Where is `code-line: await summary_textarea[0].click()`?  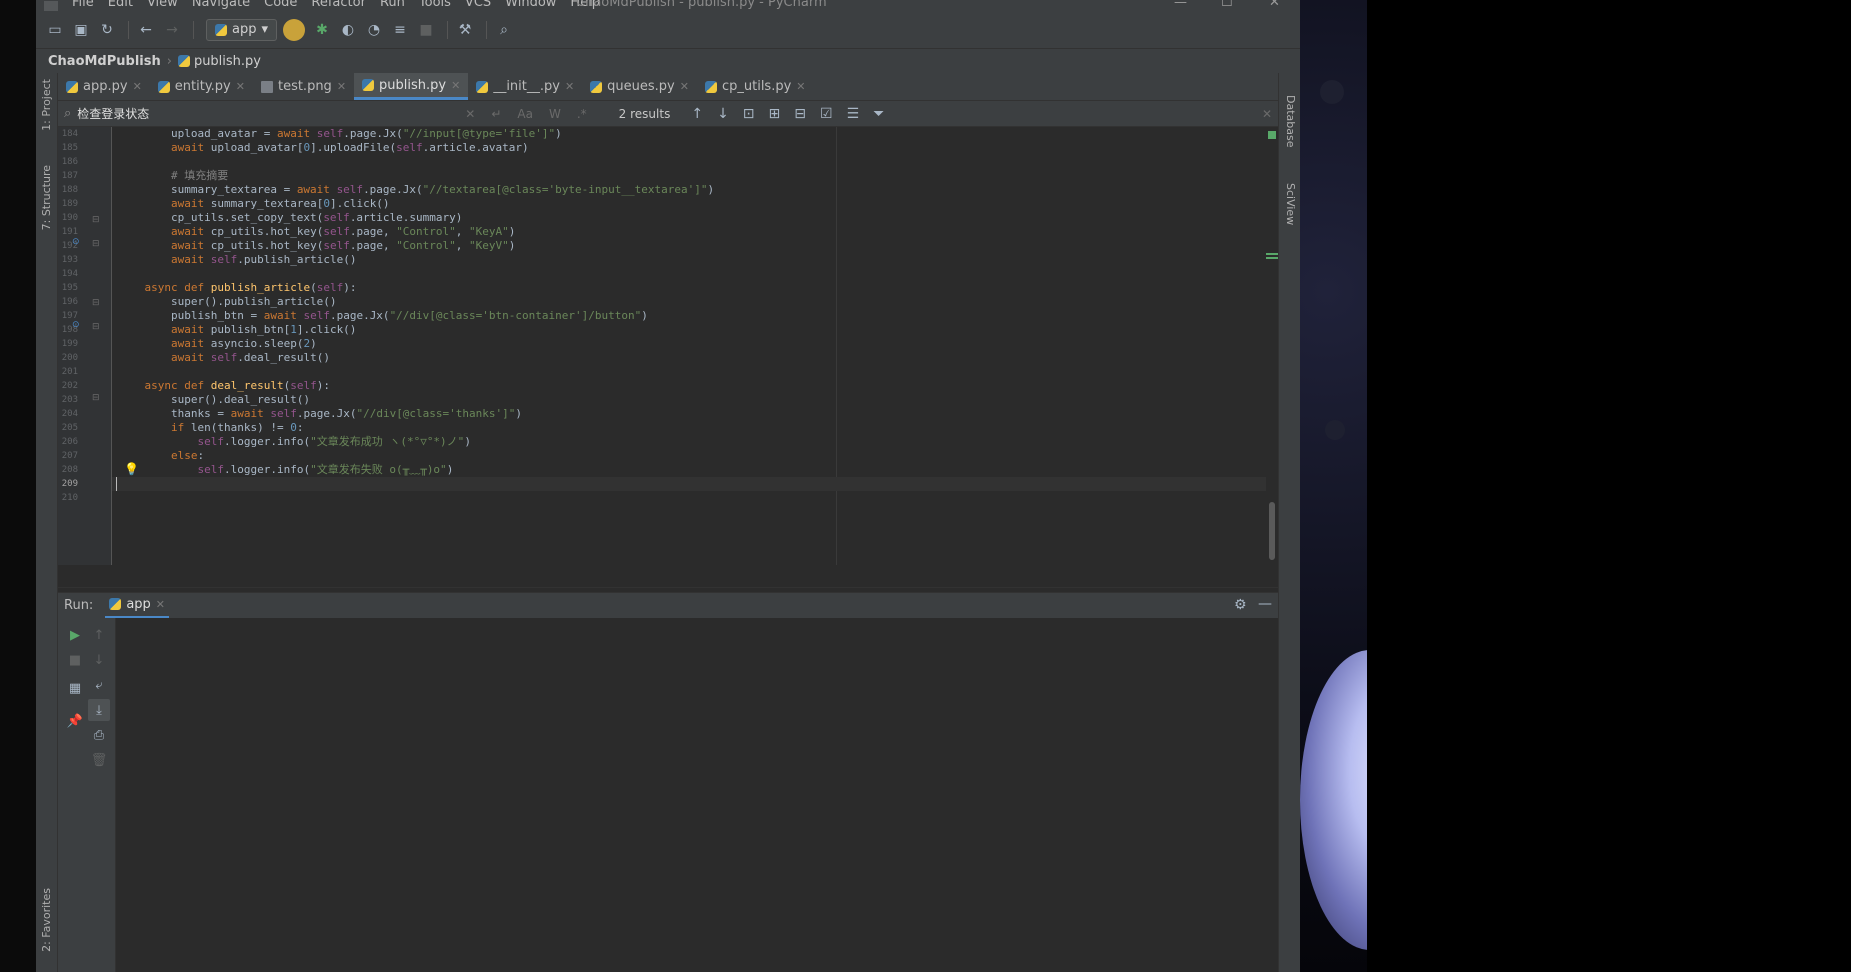 code-line: await summary_textarea[0].click() is located at coordinates (689, 204).